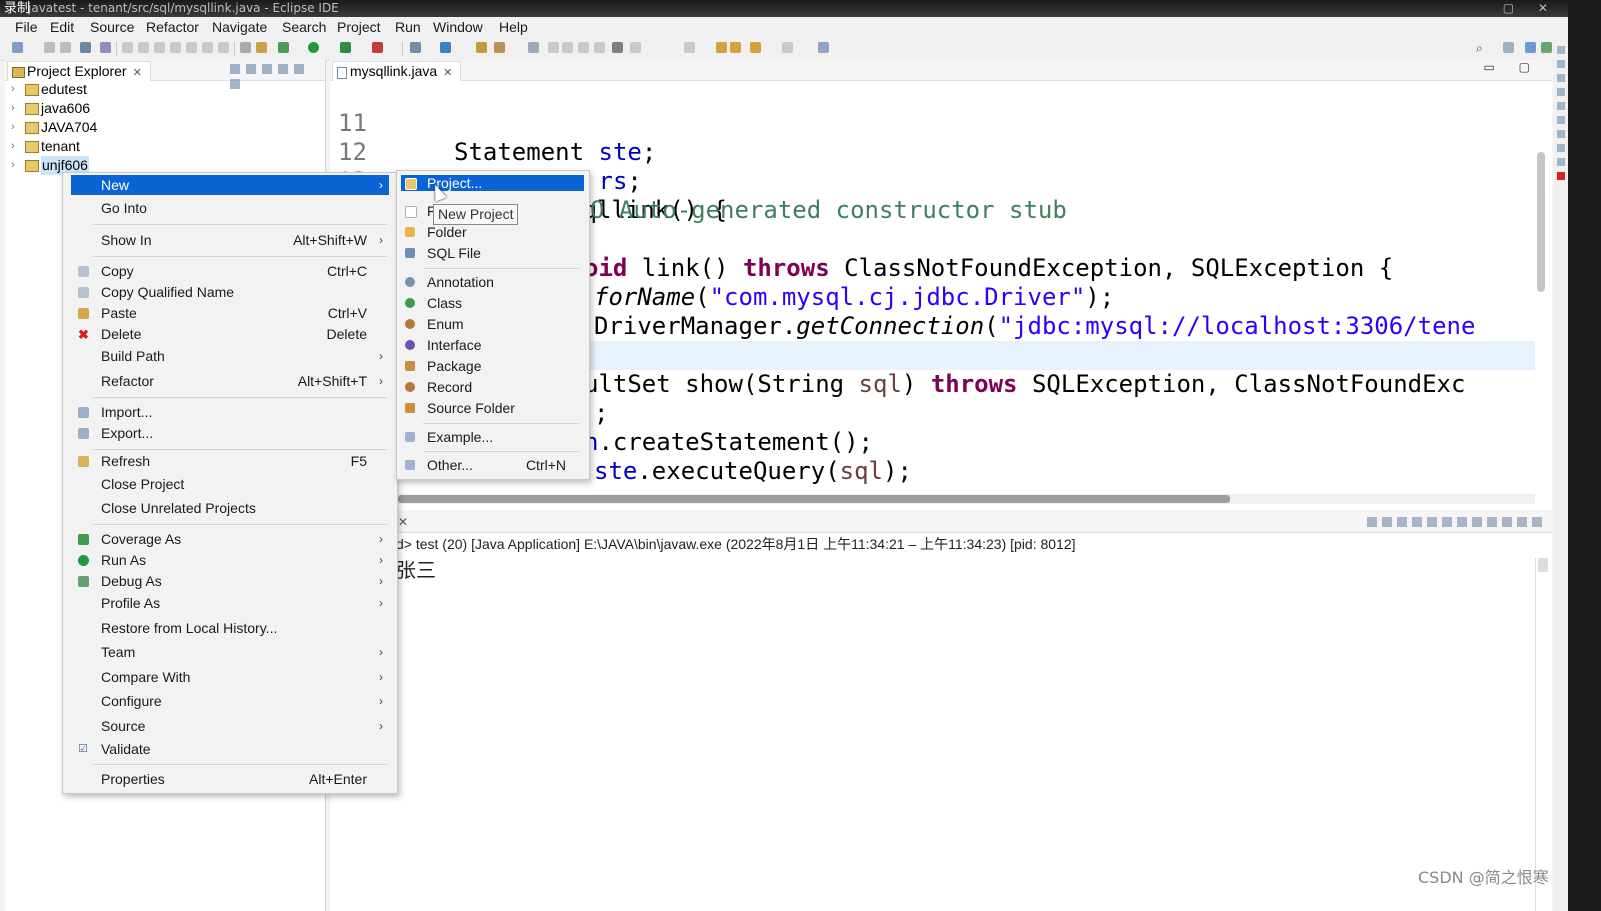 Image resolution: width=1601 pixels, height=911 pixels. Describe the element at coordinates (1561, 92) in the screenshot. I see `javadoc-icon` at that location.